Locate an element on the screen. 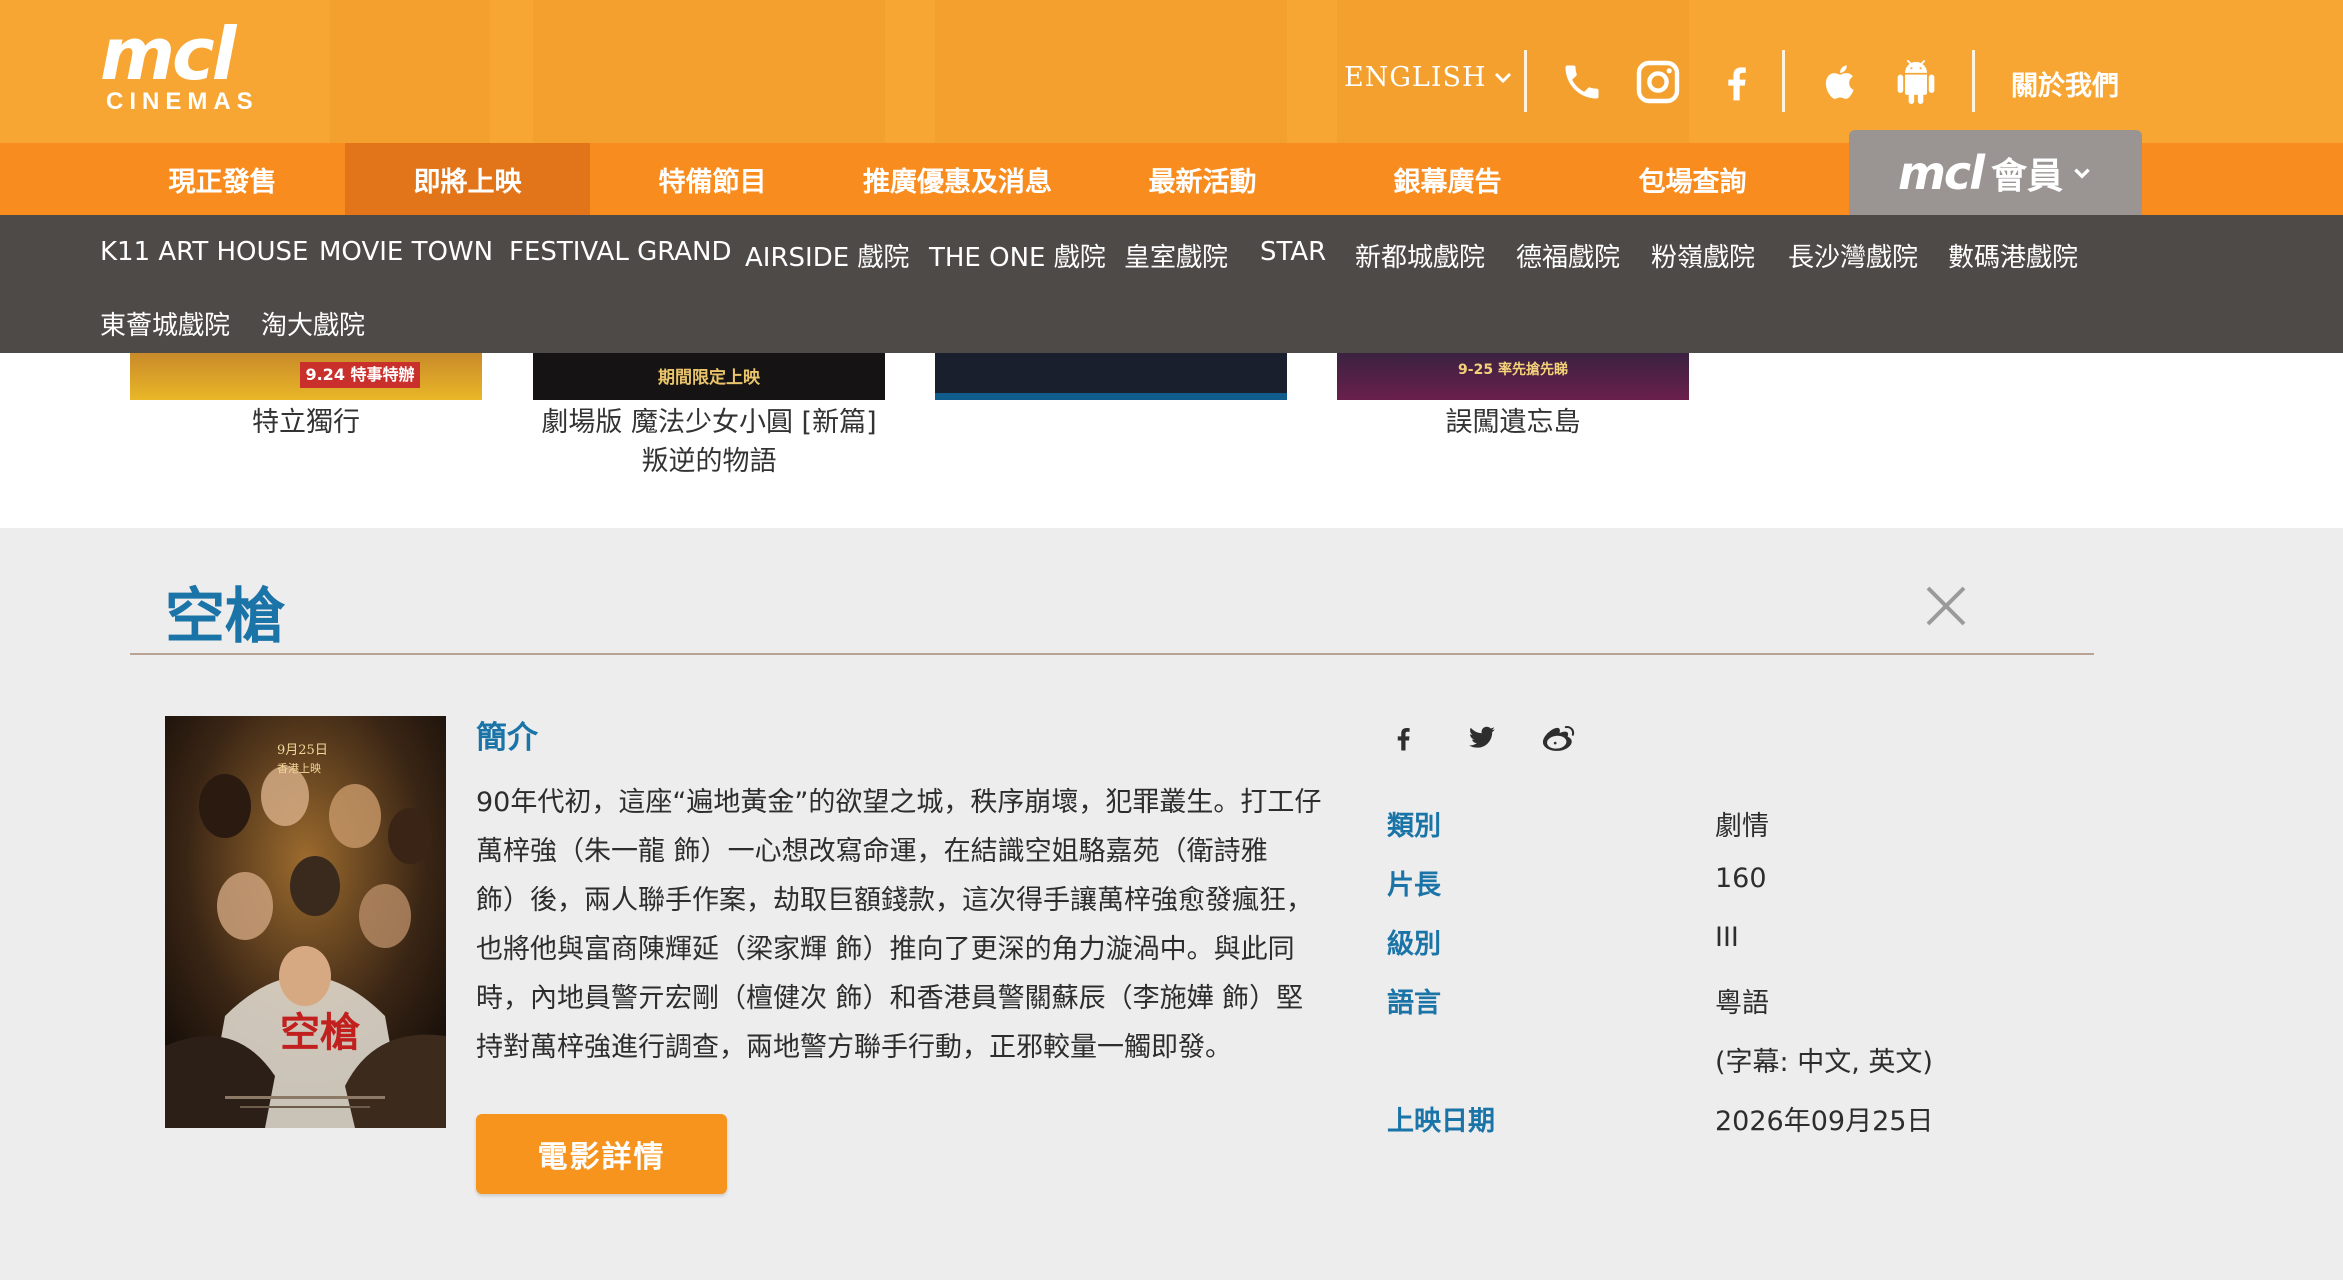  poster-artwork: 空槍 9月25日 香港上映 is located at coordinates (305, 922).